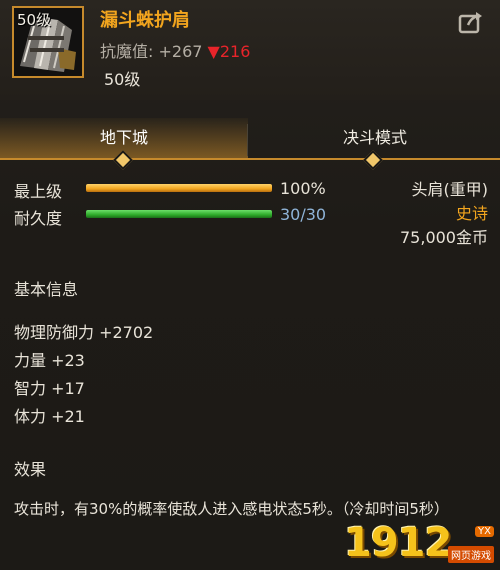 This screenshot has height=570, width=500. What do you see at coordinates (49, 360) in the screenshot?
I see `attribute-strength: 力量 +23` at bounding box center [49, 360].